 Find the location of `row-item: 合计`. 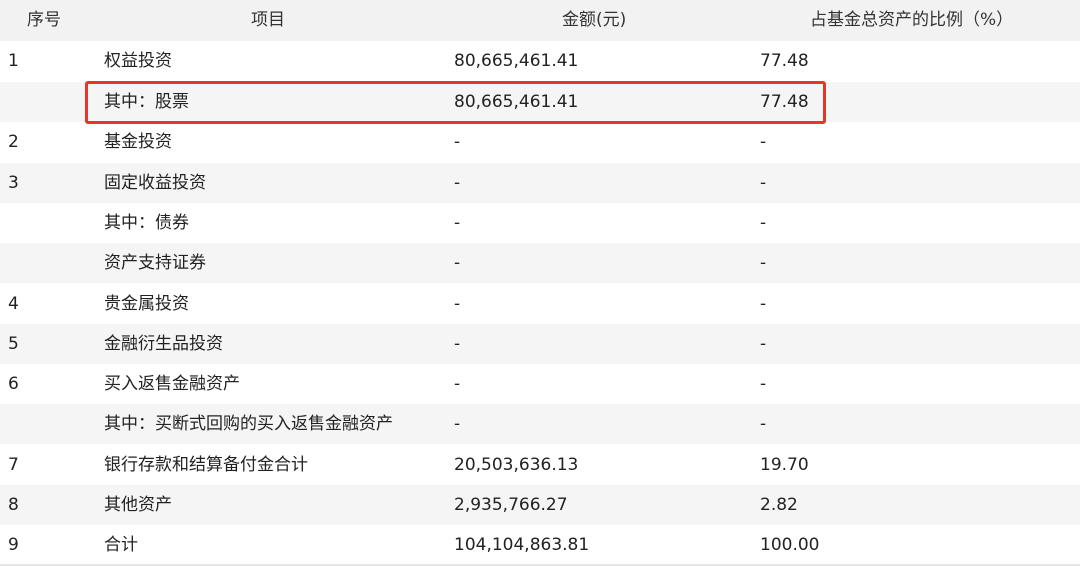

row-item: 合计 is located at coordinates (121, 545).